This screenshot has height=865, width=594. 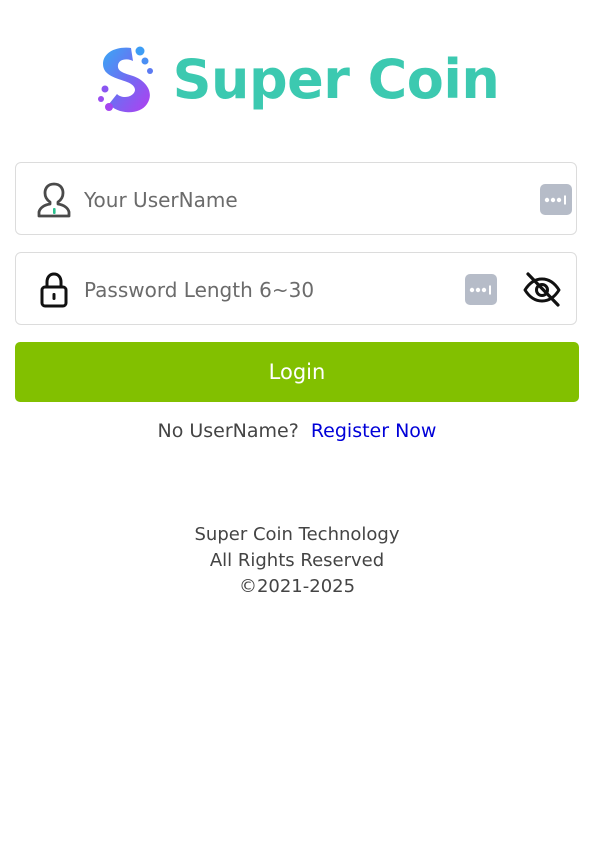 I want to click on username-field, so click(x=296, y=198).